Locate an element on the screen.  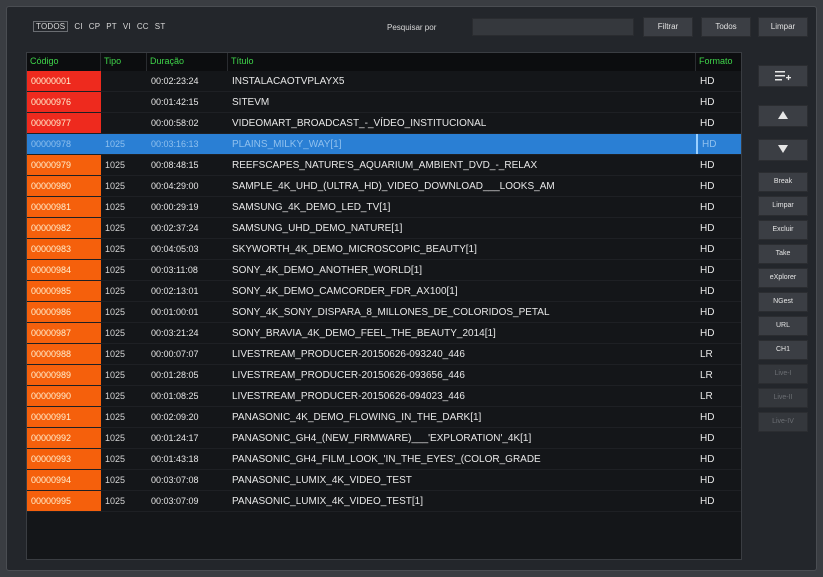
cell-duration: 00:03:21:24 is located at coordinates (175, 333).